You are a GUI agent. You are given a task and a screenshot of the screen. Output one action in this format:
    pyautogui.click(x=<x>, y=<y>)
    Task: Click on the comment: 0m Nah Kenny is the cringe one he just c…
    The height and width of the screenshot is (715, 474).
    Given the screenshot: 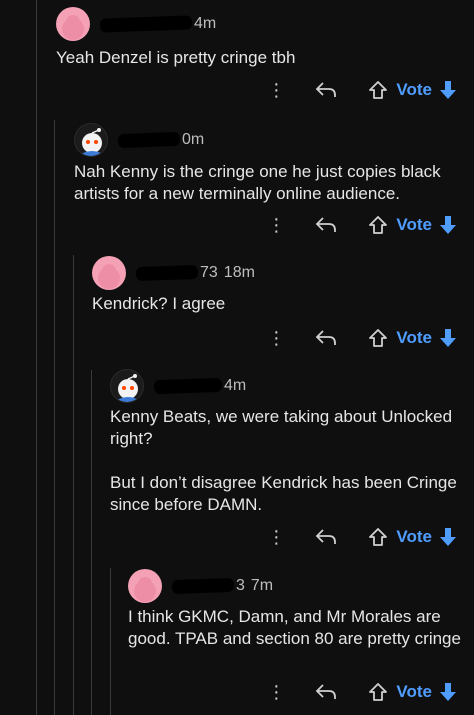 What is the action you would take?
    pyautogui.click(x=270, y=162)
    